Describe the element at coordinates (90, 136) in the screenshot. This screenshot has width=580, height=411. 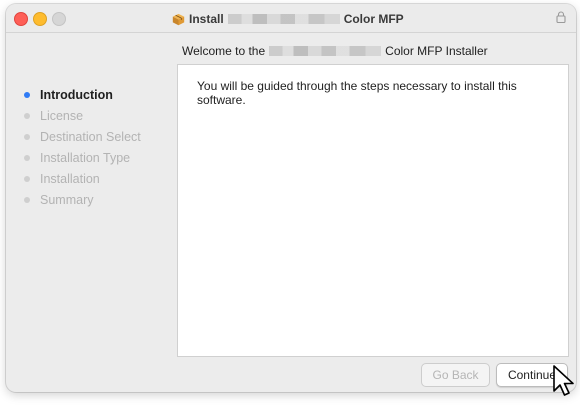
I see `step-label: Destination Select` at that location.